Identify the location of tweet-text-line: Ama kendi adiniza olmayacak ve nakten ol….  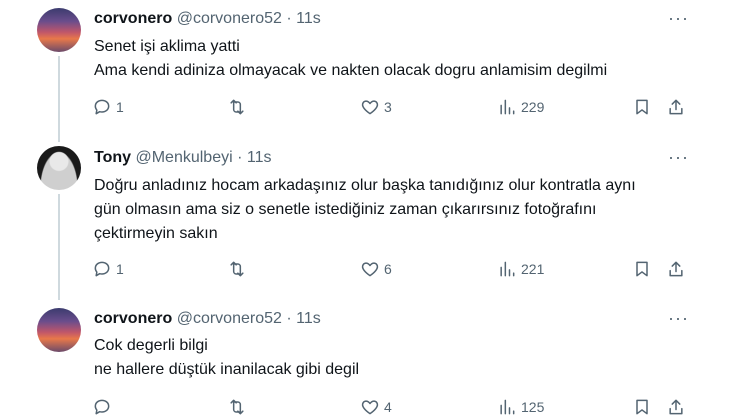
(351, 70).